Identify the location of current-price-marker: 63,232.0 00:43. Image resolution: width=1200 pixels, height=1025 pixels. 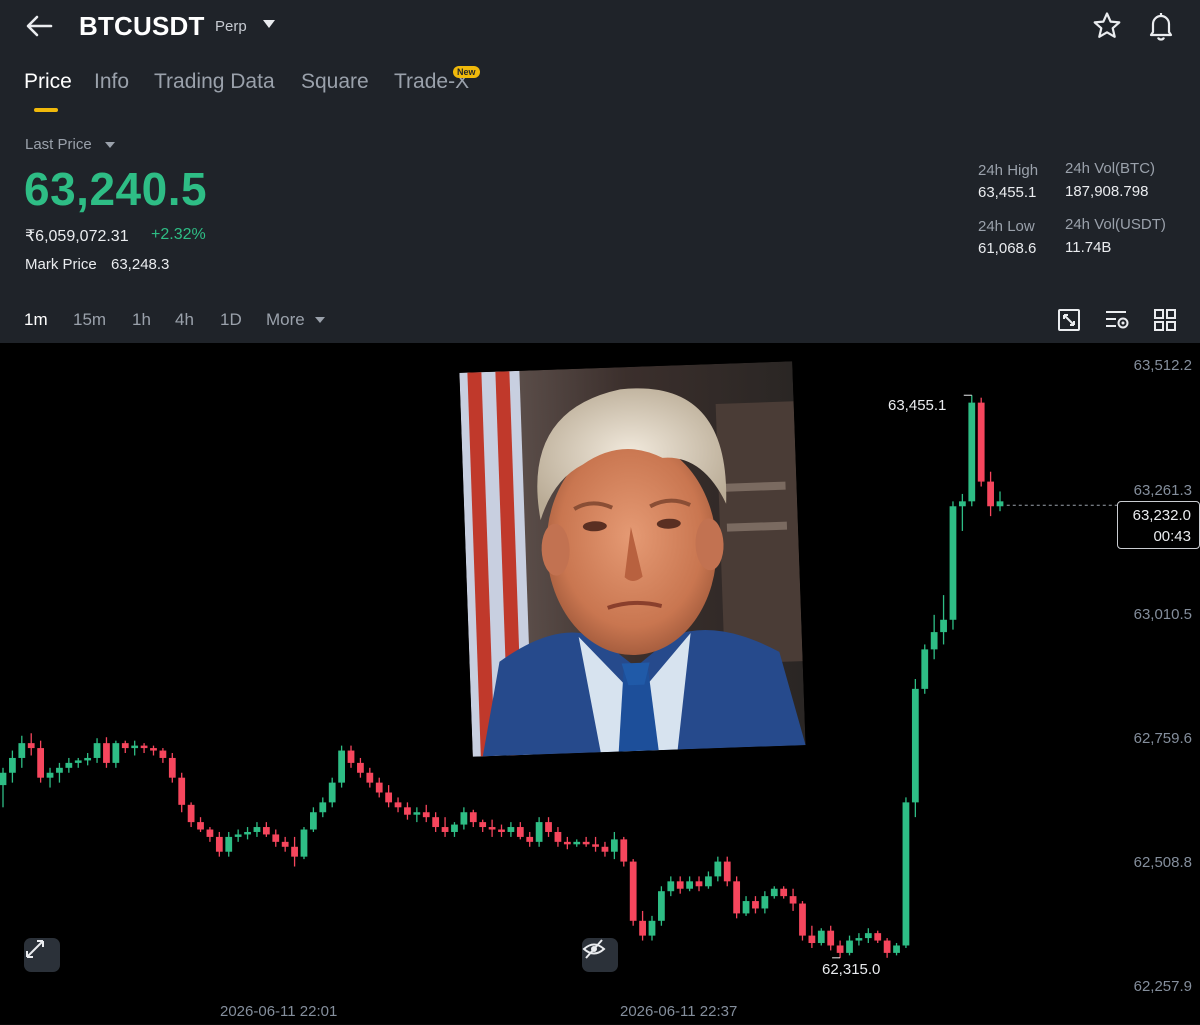
(1158, 525).